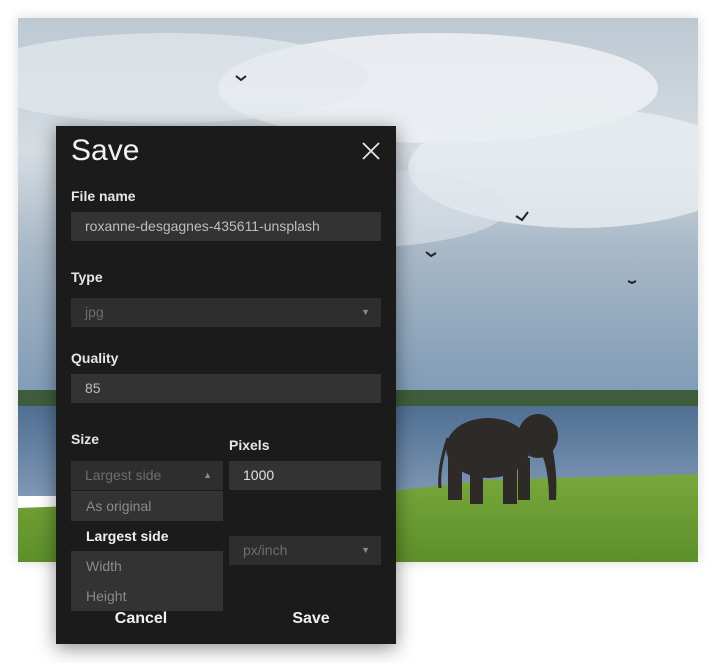  What do you see at coordinates (207, 475) in the screenshot?
I see `chevron-up-icon: ▲` at bounding box center [207, 475].